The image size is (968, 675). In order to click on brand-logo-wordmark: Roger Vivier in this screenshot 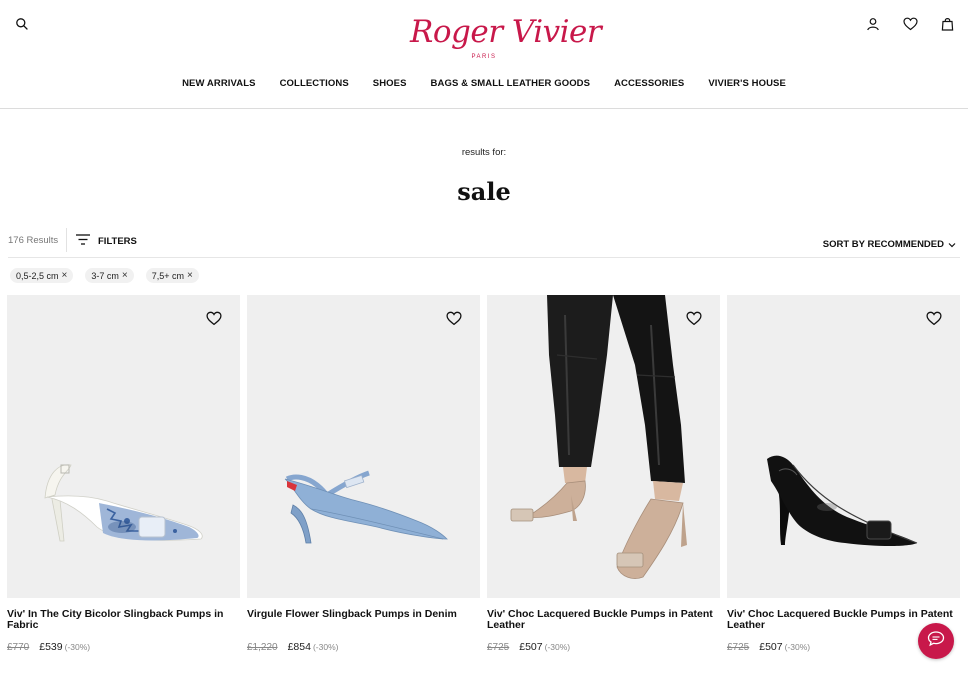, I will do `click(506, 32)`.